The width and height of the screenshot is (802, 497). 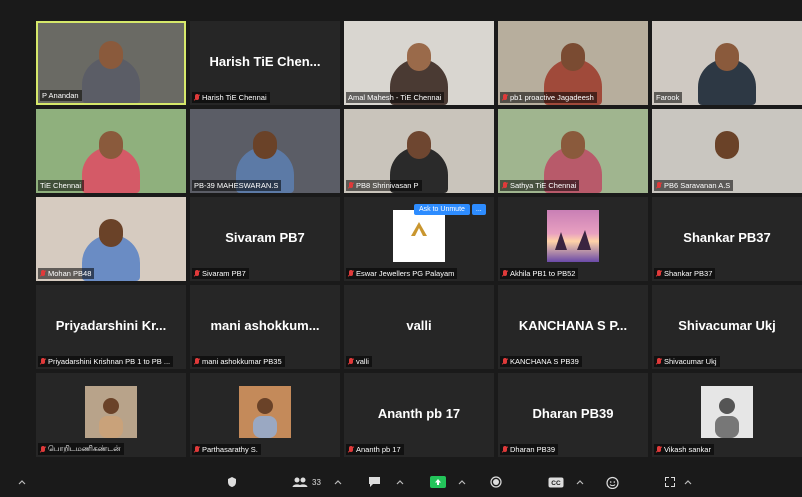 What do you see at coordinates (230, 449) in the screenshot?
I see `participant-name-text: Parthasarathy S.` at bounding box center [230, 449].